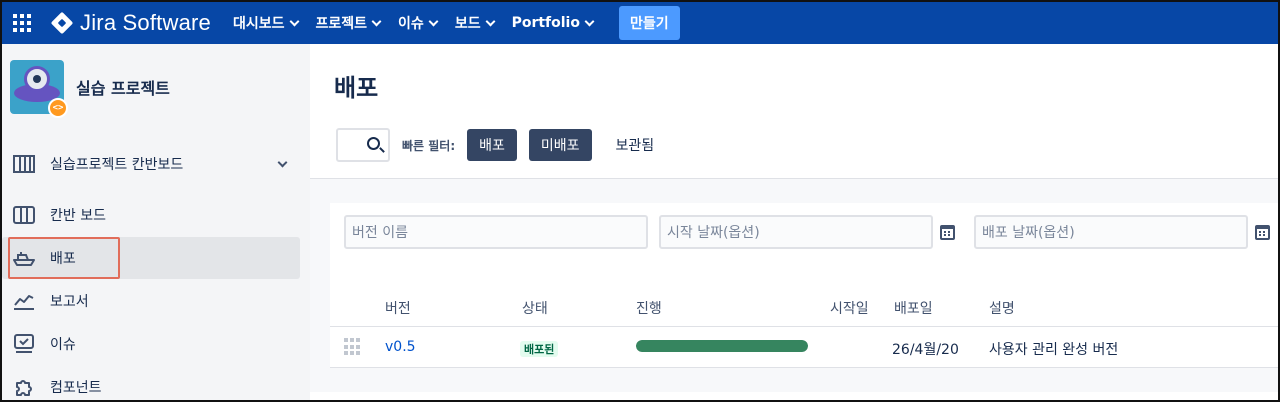 This screenshot has width=1280, height=402. I want to click on quick-filter-label: 빠른 필터:, so click(429, 145).